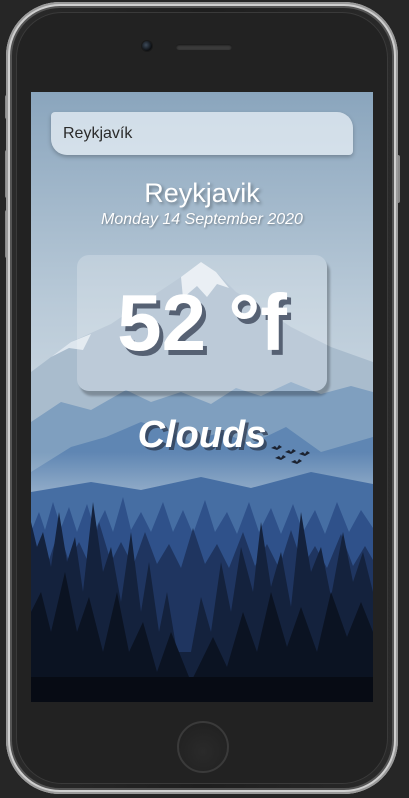 The height and width of the screenshot is (798, 409). Describe the element at coordinates (204, 47) in the screenshot. I see `earpiece-speaker-icon` at that location.